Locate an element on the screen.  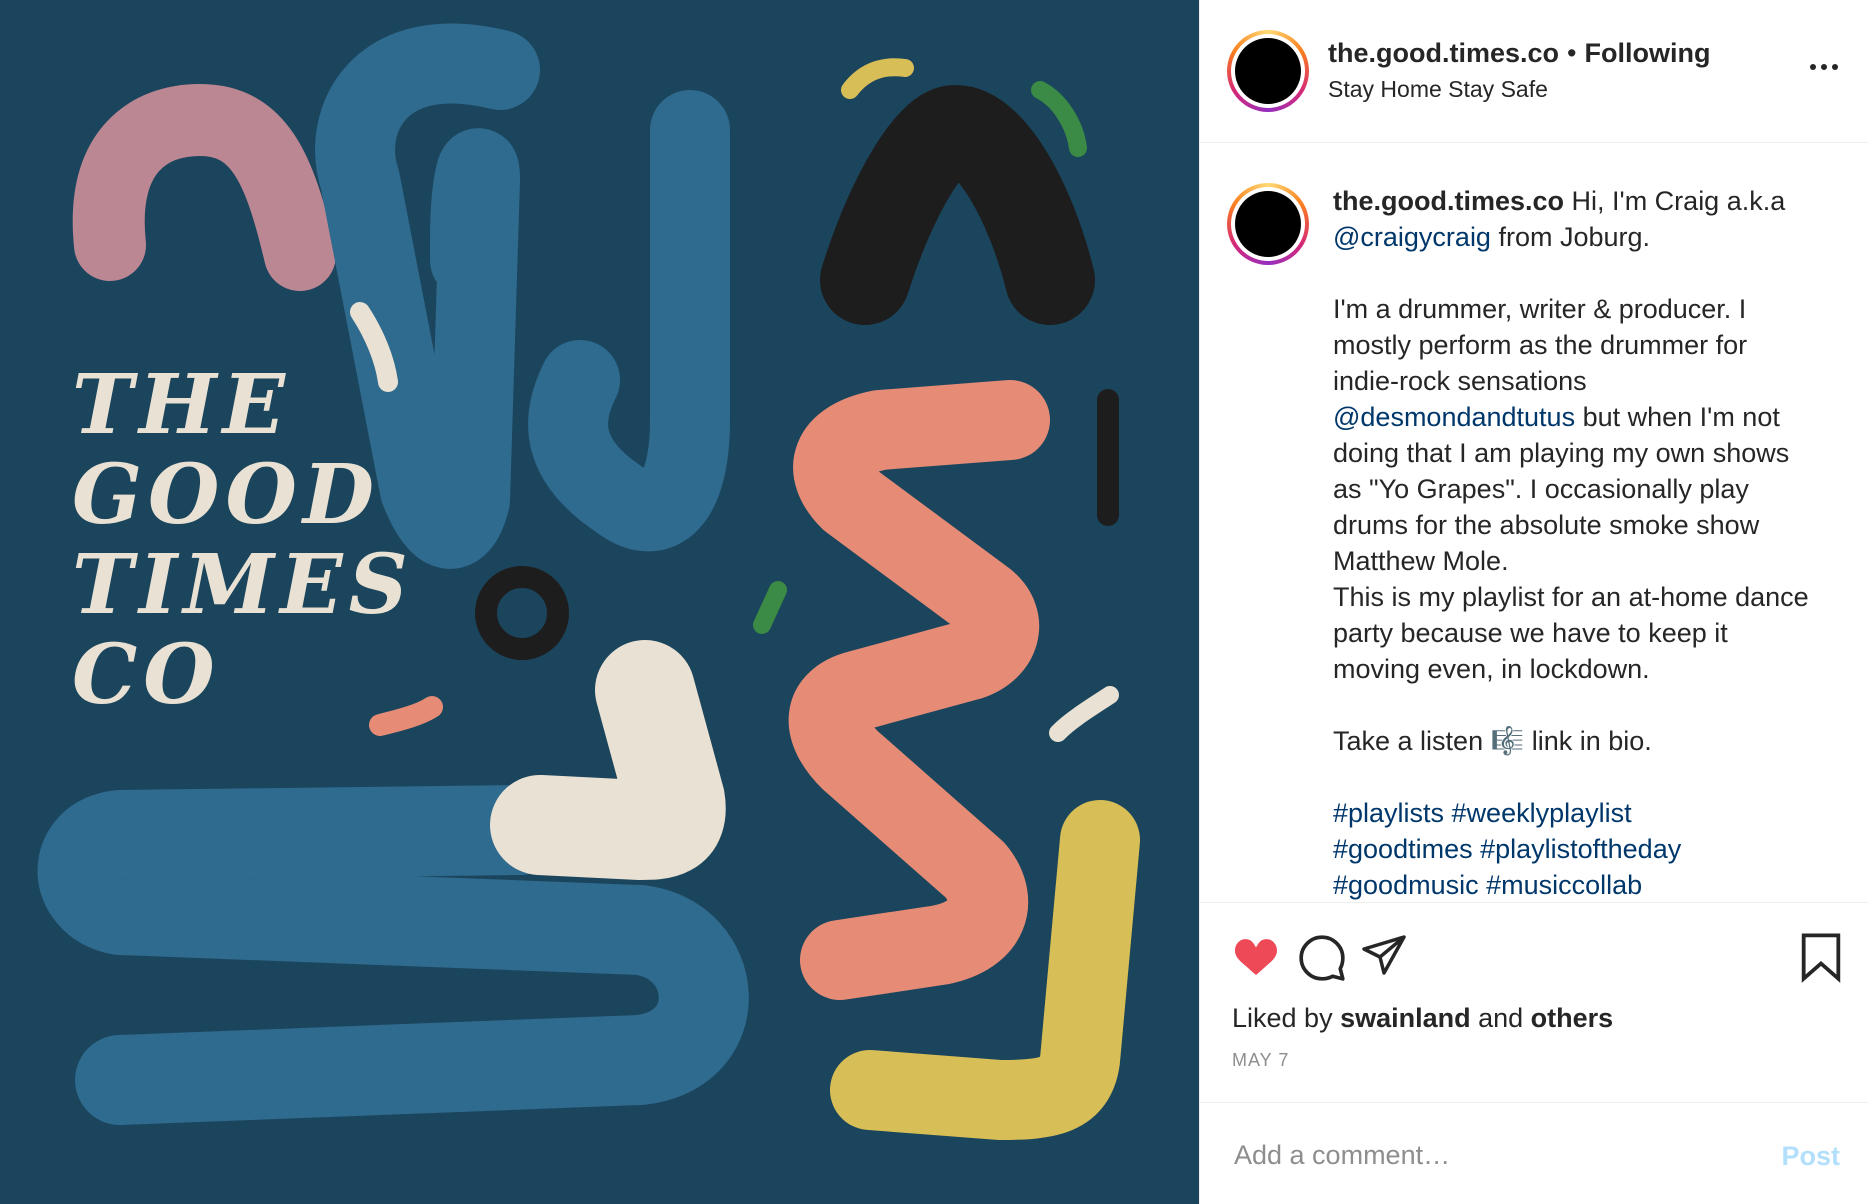
mention-link: @desmondandtutus is located at coordinates (1454, 417).